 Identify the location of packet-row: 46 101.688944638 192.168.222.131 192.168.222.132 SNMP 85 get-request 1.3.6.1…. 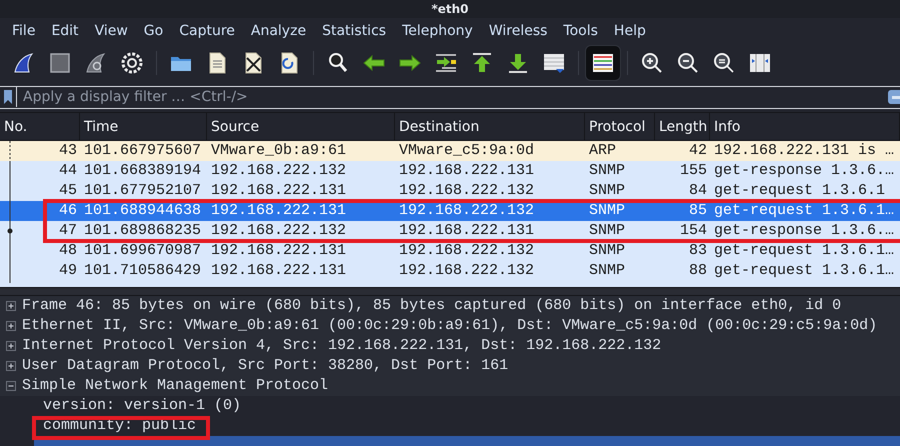
(450, 211).